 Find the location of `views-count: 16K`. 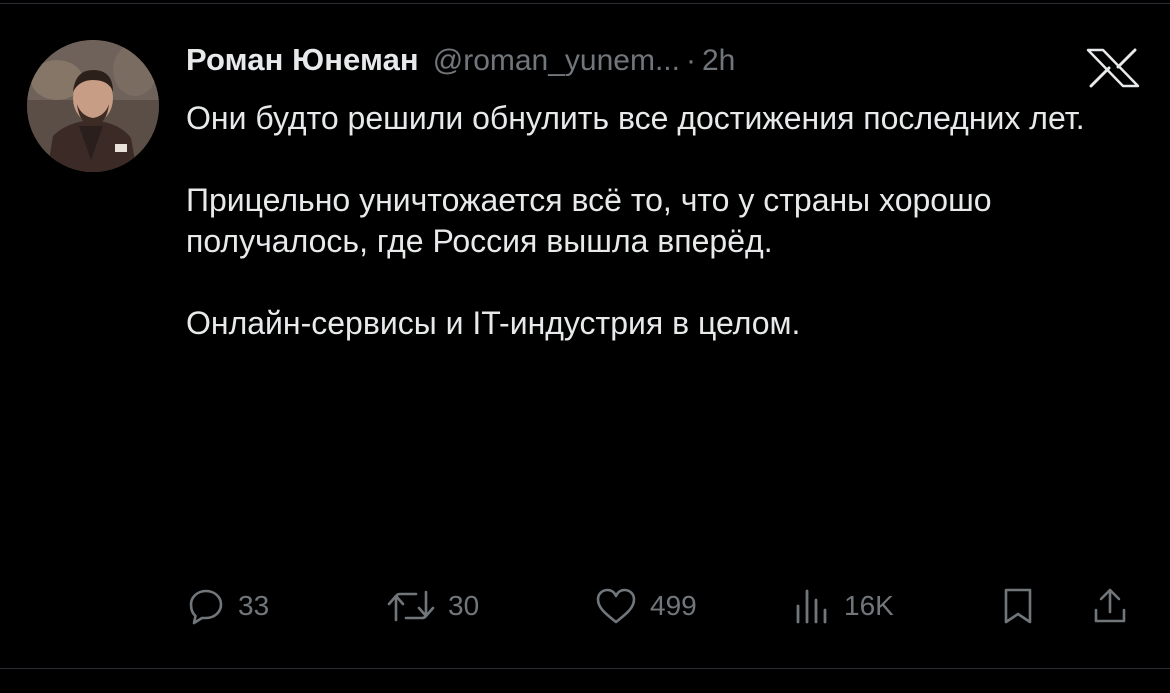

views-count: 16K is located at coordinates (869, 605).